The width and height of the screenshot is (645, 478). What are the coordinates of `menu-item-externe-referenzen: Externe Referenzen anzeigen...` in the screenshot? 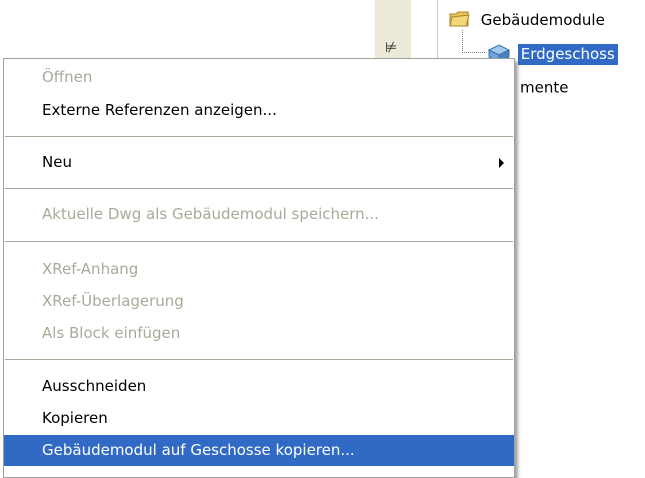 It's located at (259, 110).